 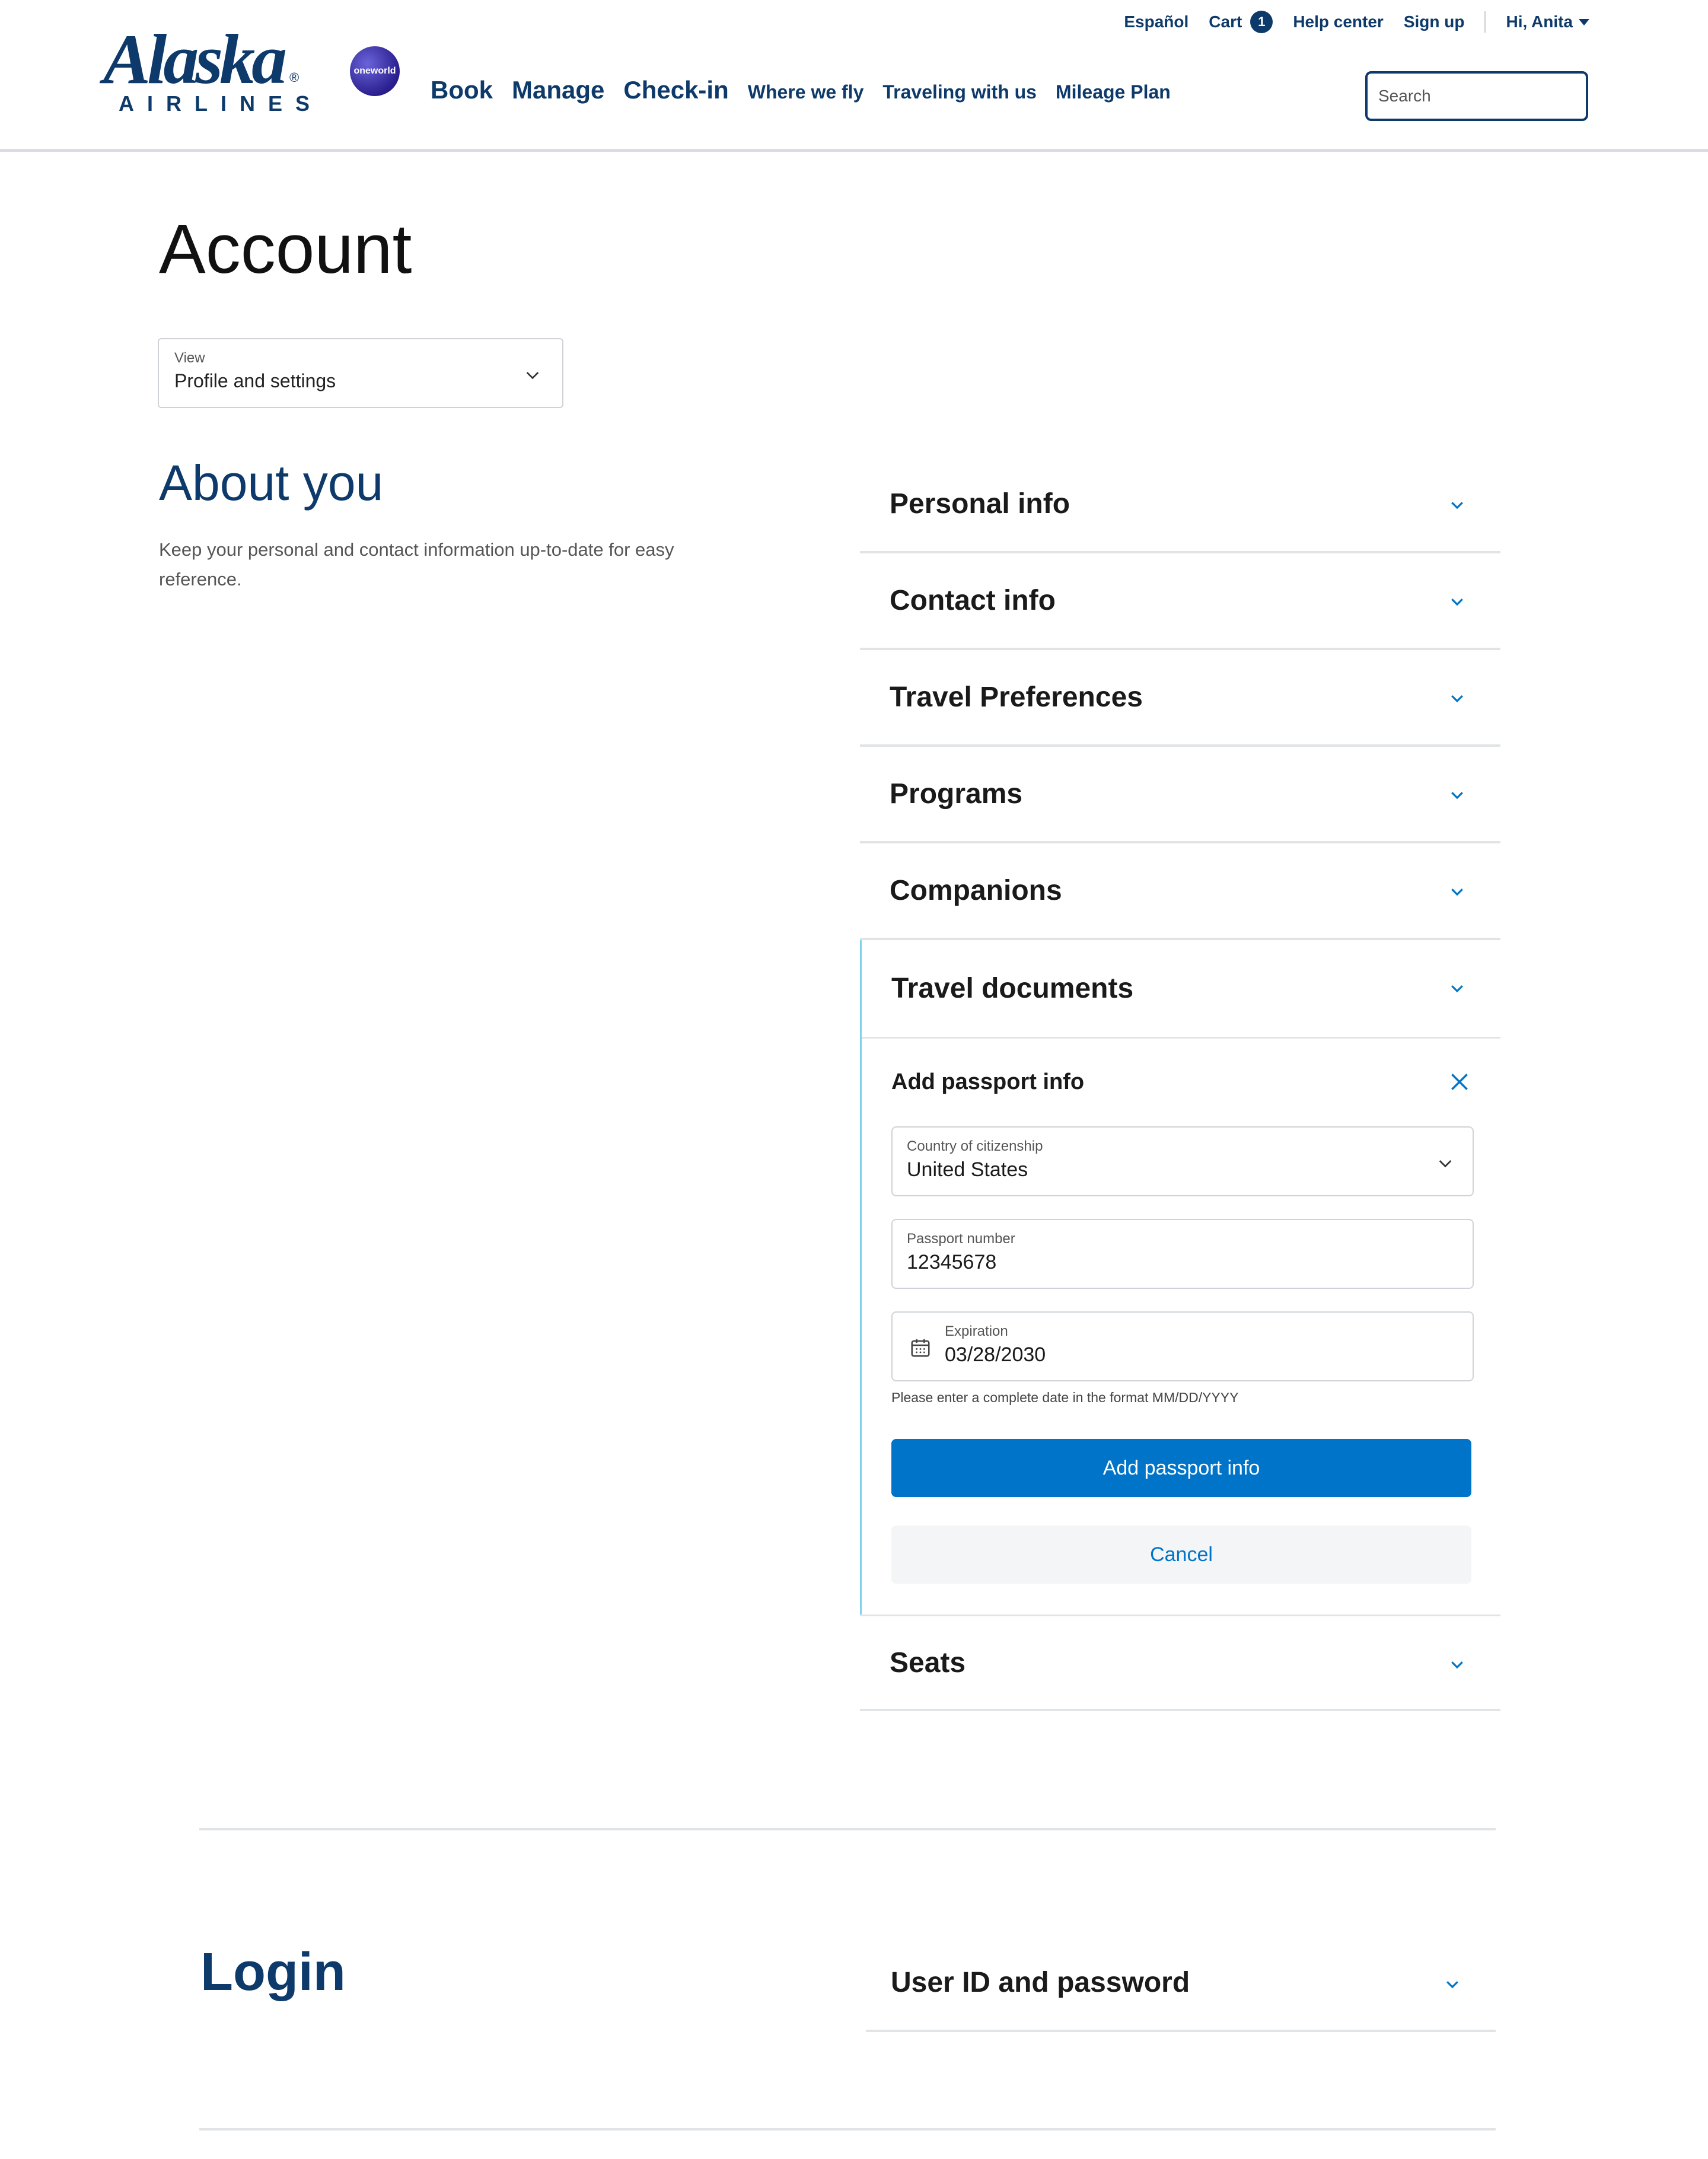 I want to click on field-label: Country of citizenship, so click(x=975, y=1146).